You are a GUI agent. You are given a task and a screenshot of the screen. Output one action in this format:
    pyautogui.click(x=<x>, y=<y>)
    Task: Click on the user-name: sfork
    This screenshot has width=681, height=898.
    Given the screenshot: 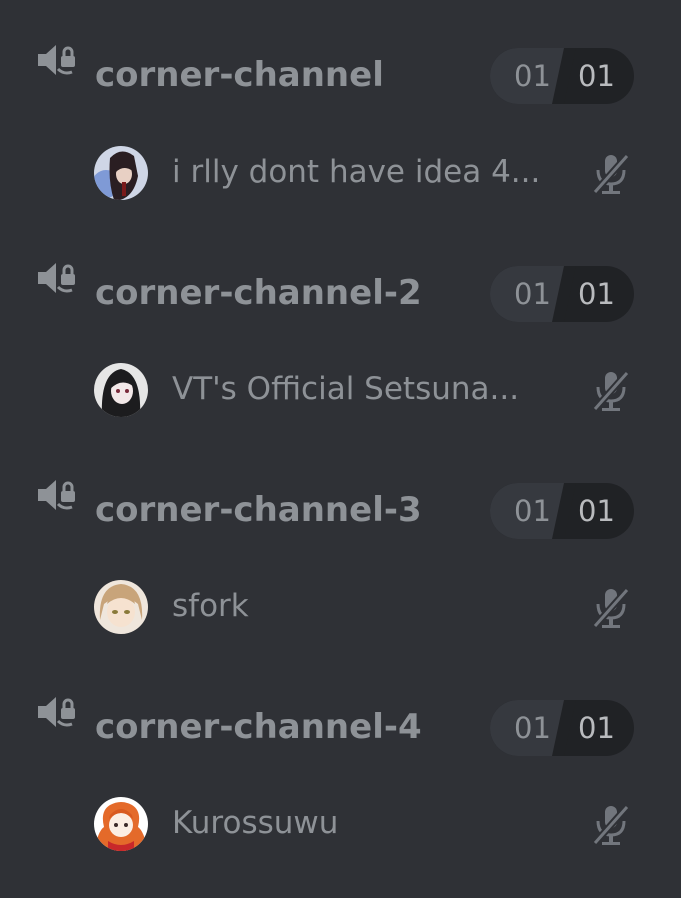 What is the action you would take?
    pyautogui.click(x=210, y=606)
    